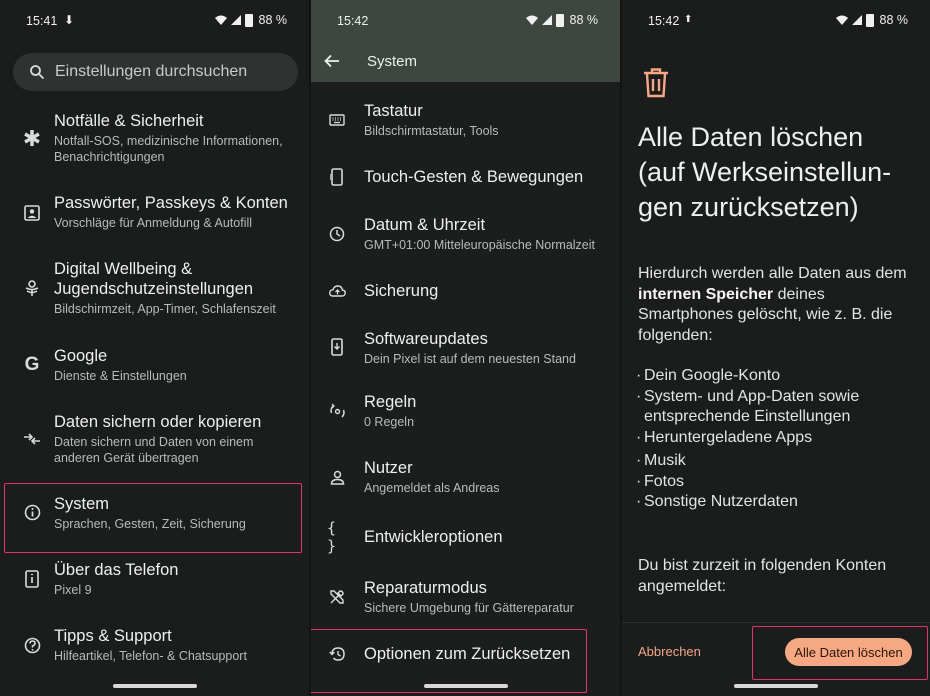 Image resolution: width=930 pixels, height=696 pixels. I want to click on settings-item-subtitle: Pixel 9, so click(73, 590).